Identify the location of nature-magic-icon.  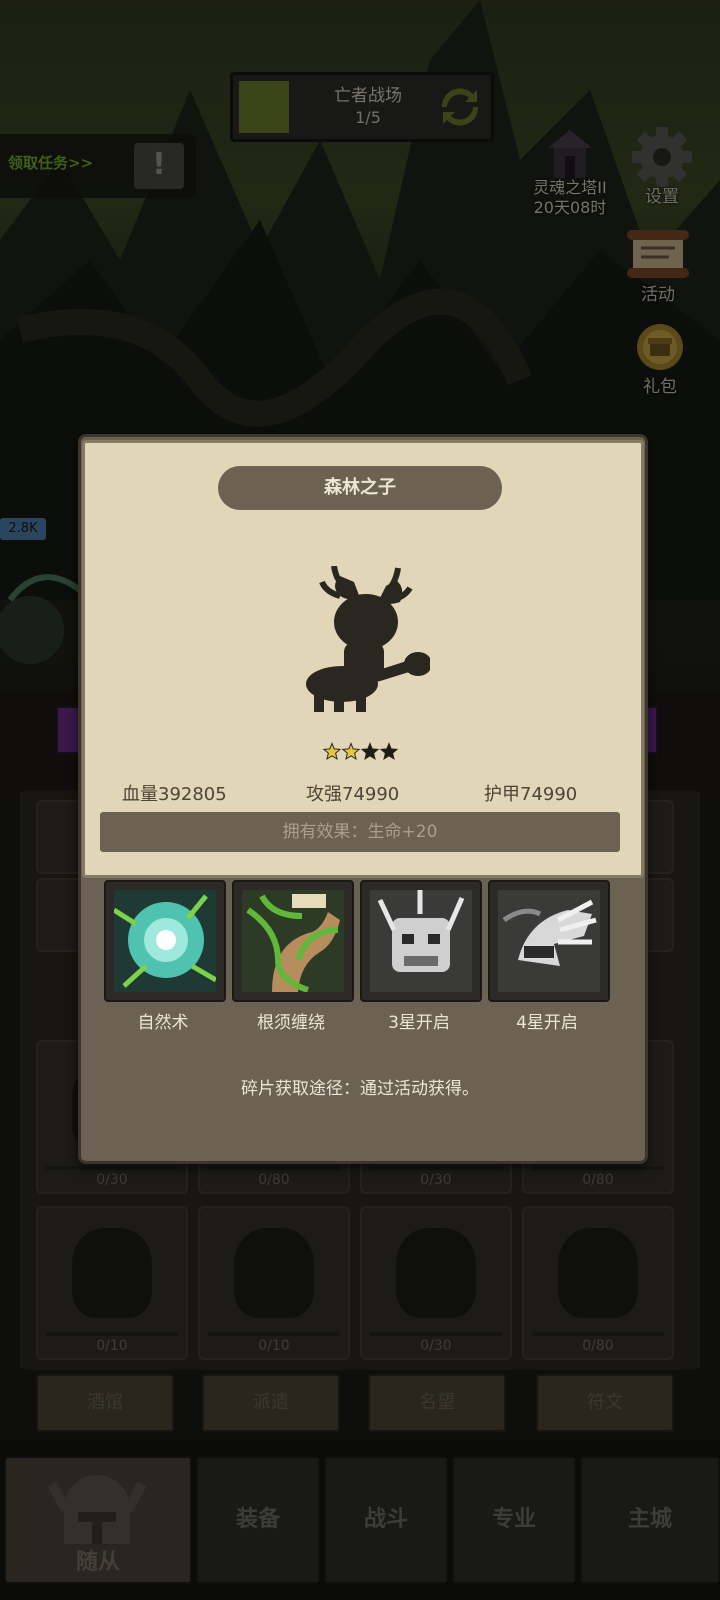
(165, 941).